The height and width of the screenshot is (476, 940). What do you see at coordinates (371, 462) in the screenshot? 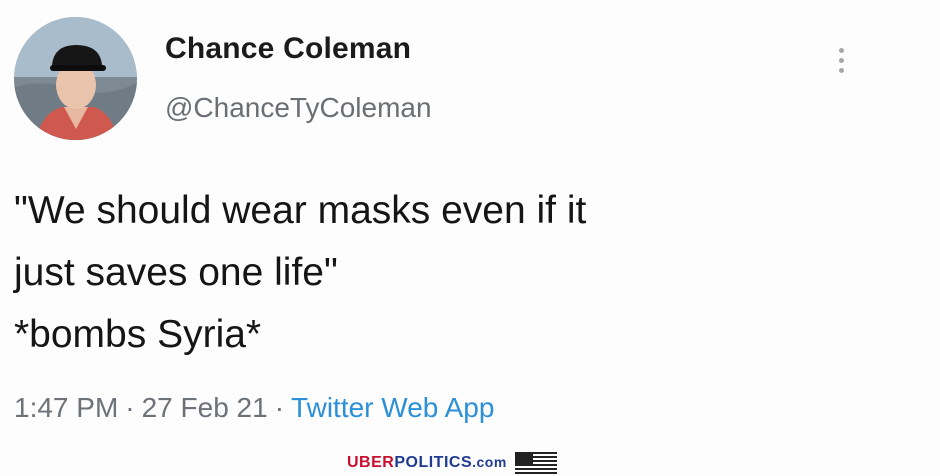
I see `watermark-uber: UBER` at bounding box center [371, 462].